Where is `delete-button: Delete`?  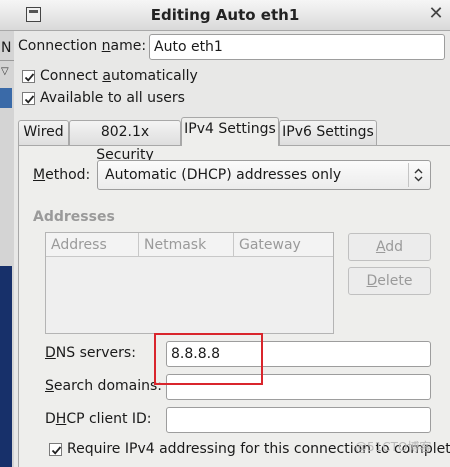
delete-button: Delete is located at coordinates (389, 281).